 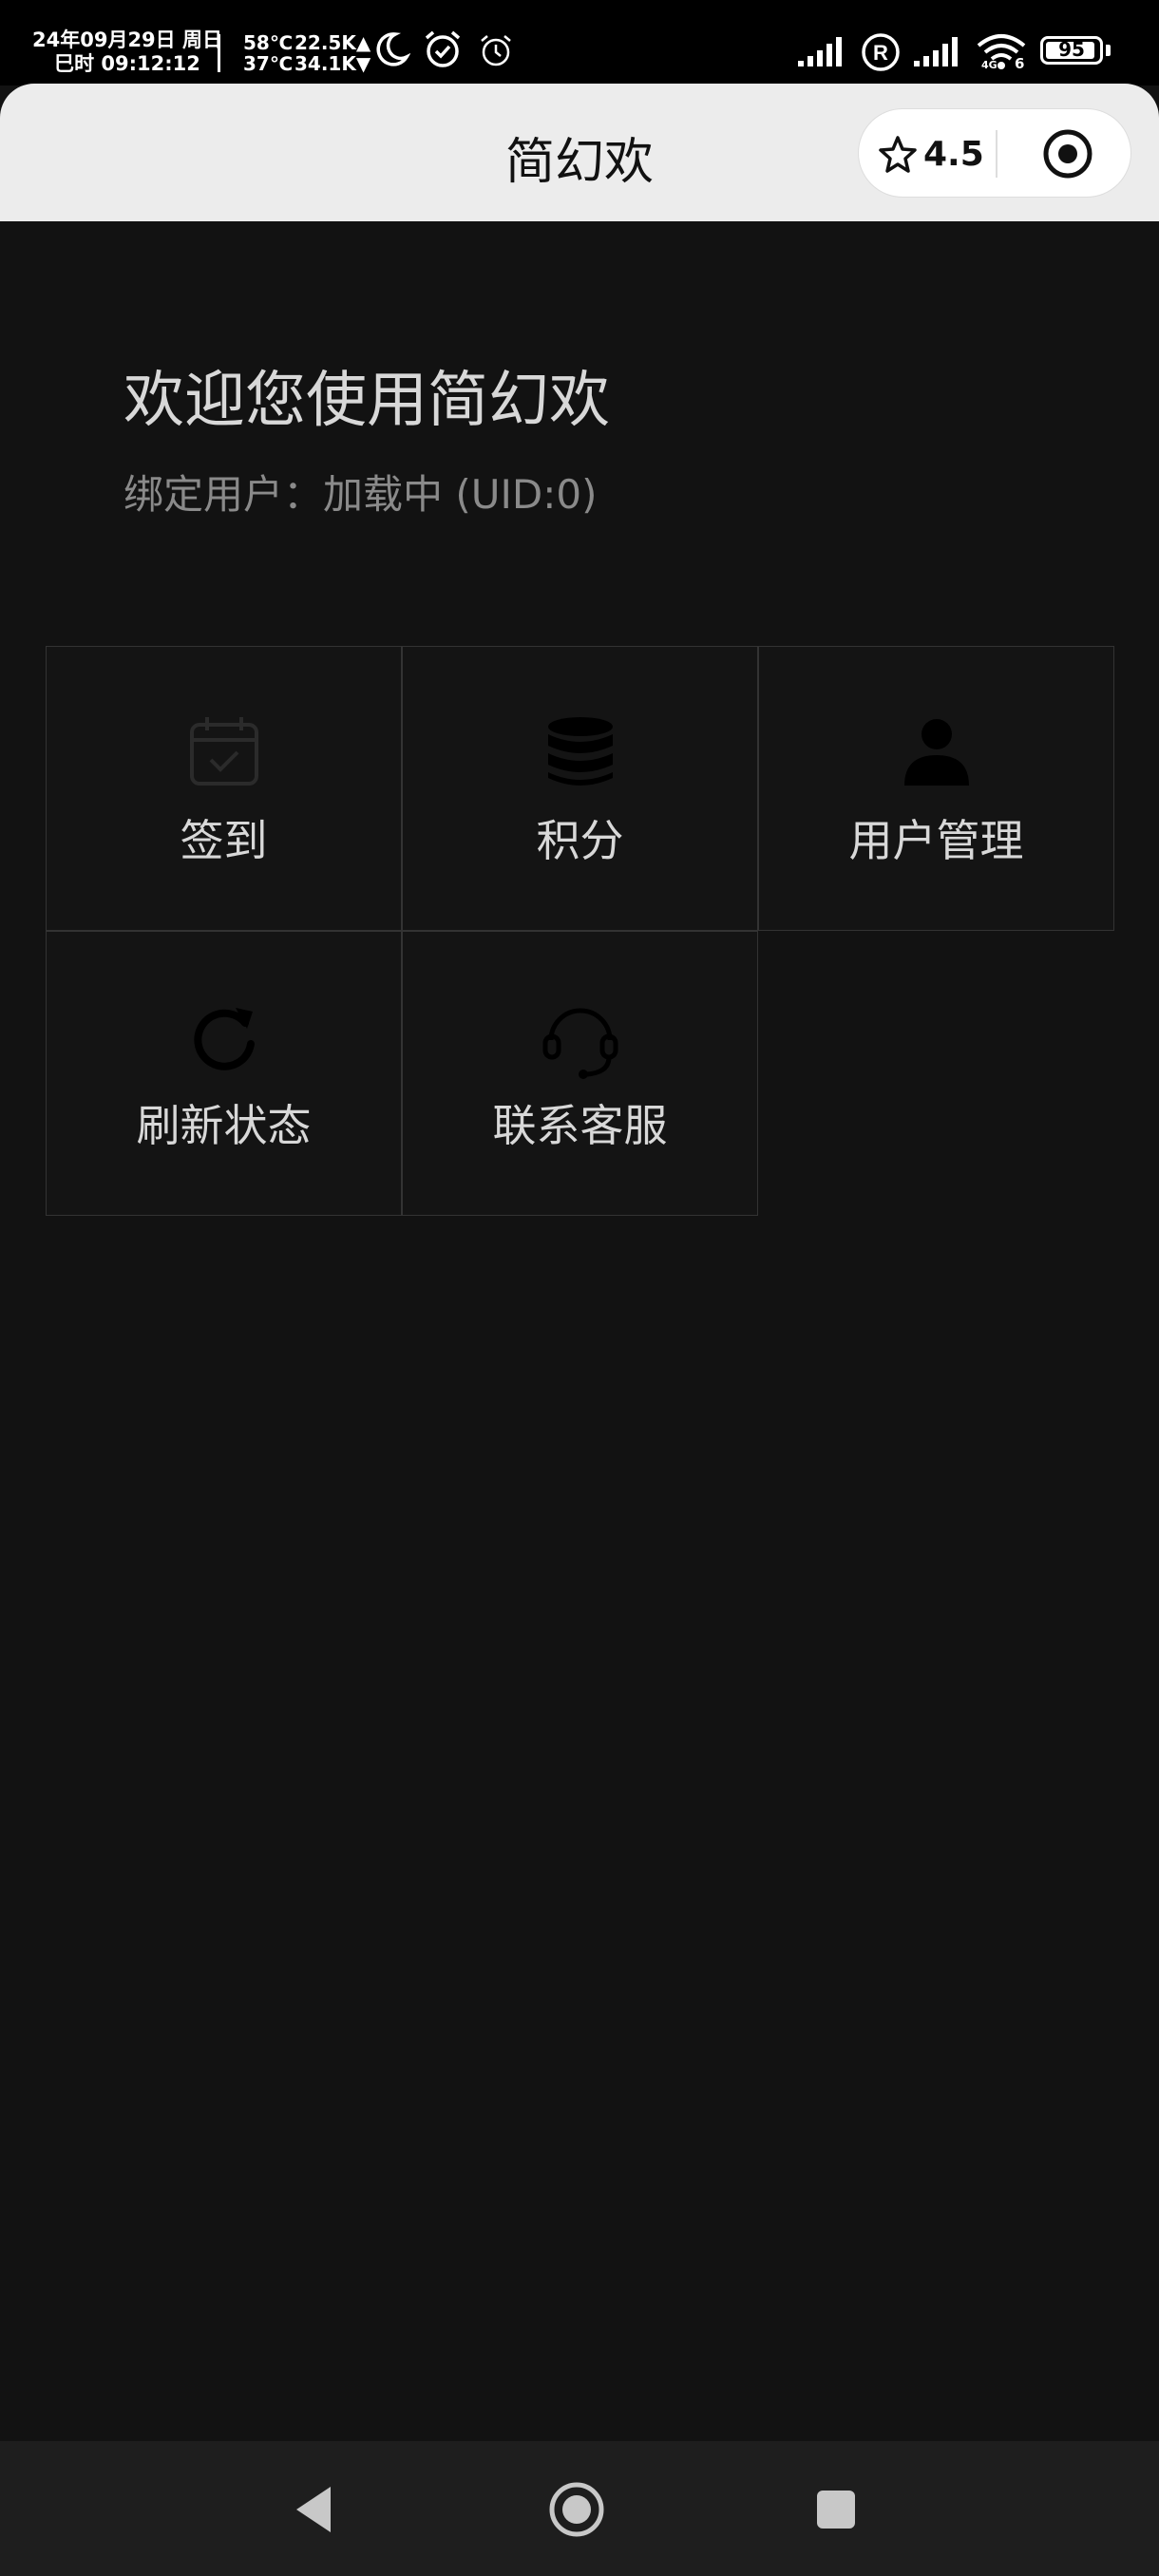 What do you see at coordinates (580, 788) in the screenshot?
I see `grid-item-points: 积分` at bounding box center [580, 788].